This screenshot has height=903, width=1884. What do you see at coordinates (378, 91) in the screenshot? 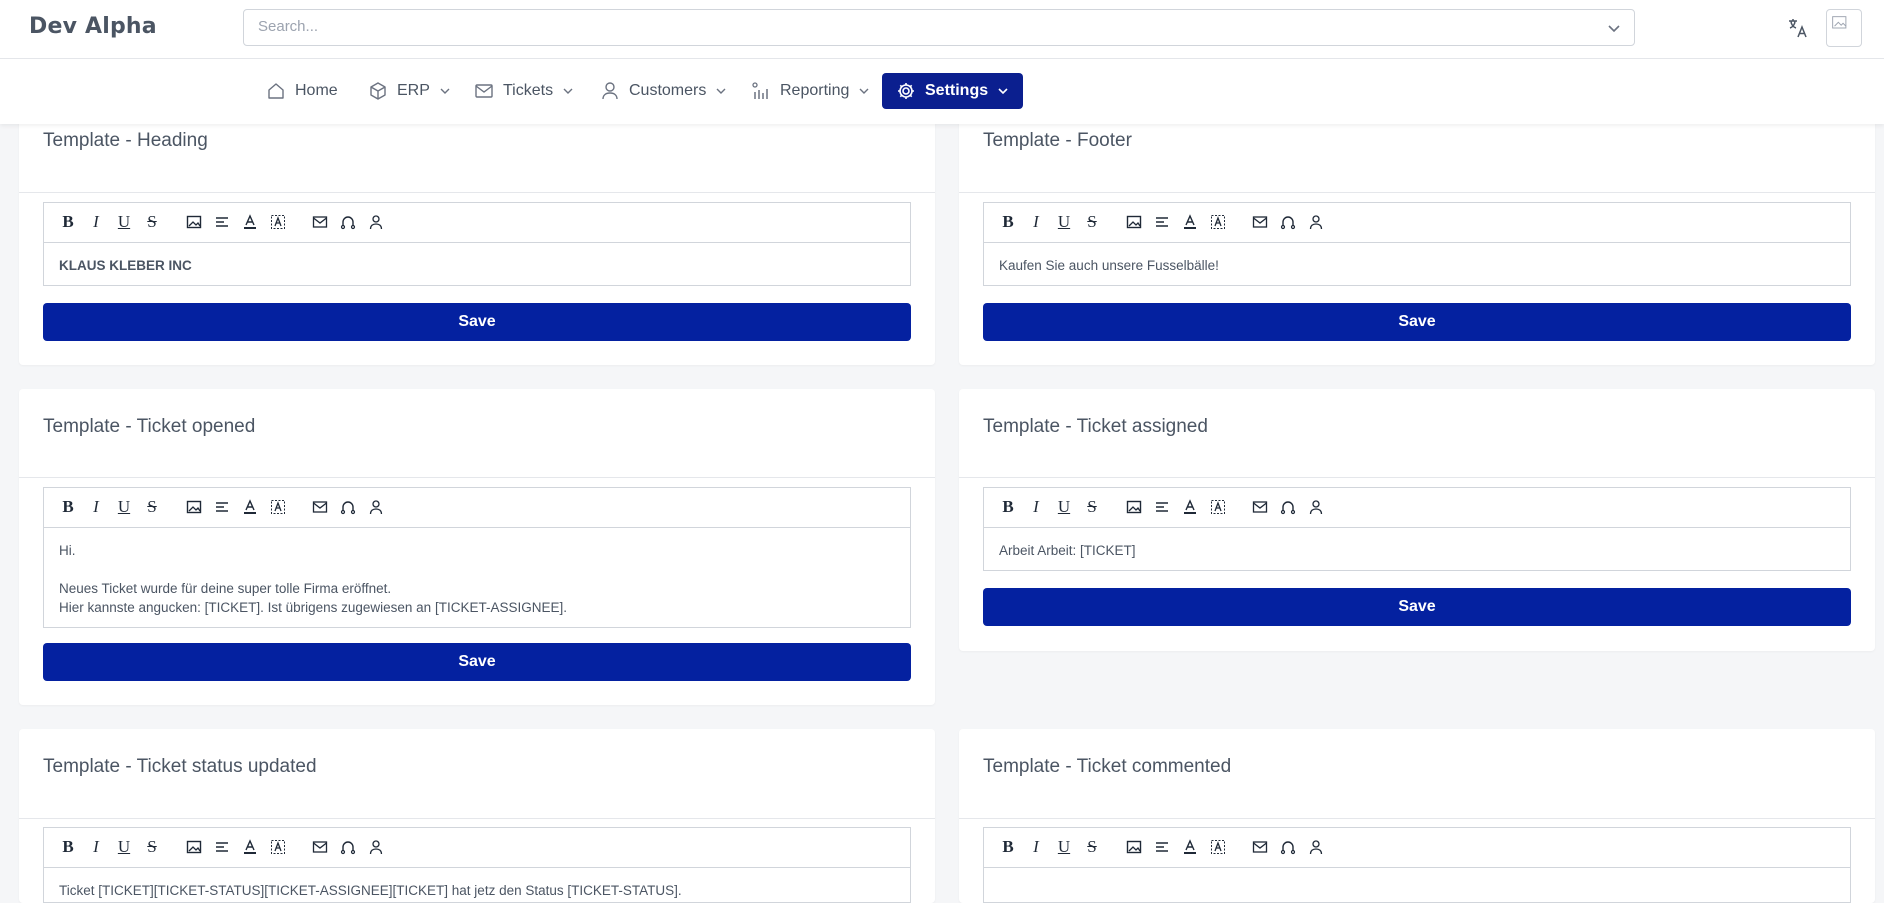
I see `cube-icon` at bounding box center [378, 91].